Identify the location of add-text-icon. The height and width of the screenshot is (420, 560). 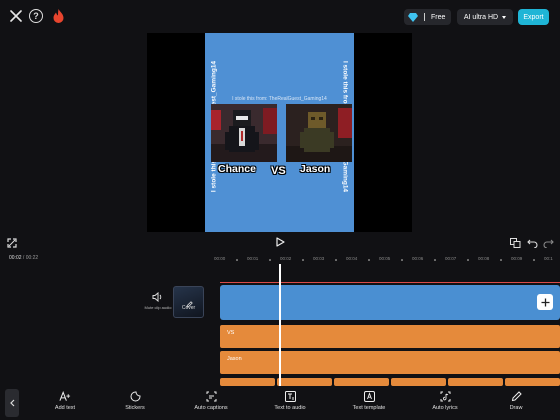
(65, 396).